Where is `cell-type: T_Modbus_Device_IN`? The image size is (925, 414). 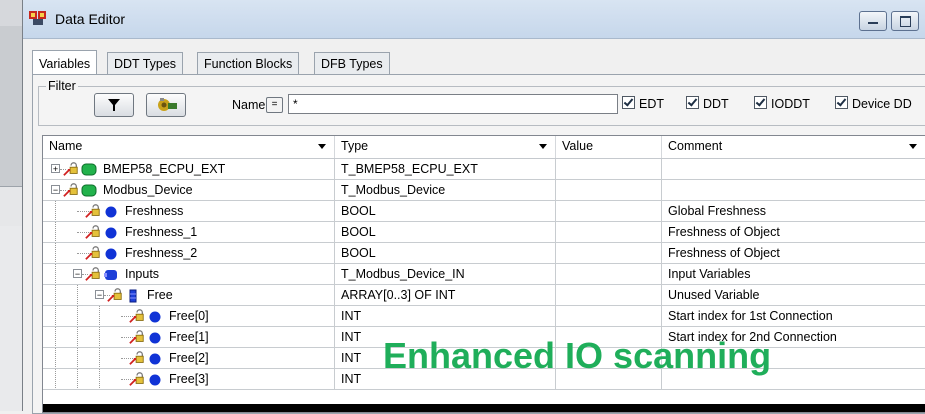 cell-type: T_Modbus_Device_IN is located at coordinates (445, 274).